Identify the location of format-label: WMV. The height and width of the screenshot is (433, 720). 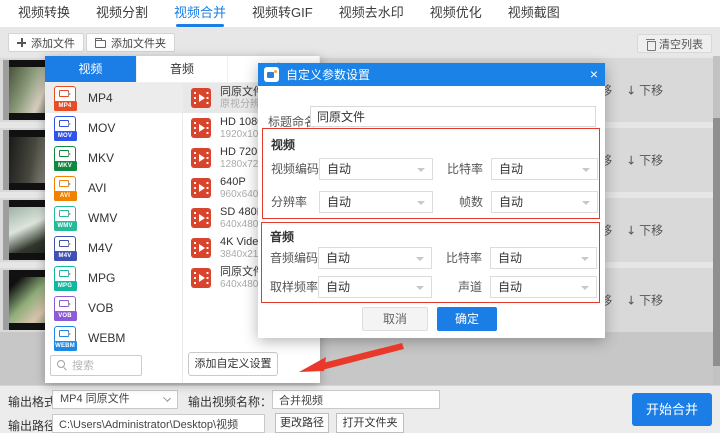
(103, 218).